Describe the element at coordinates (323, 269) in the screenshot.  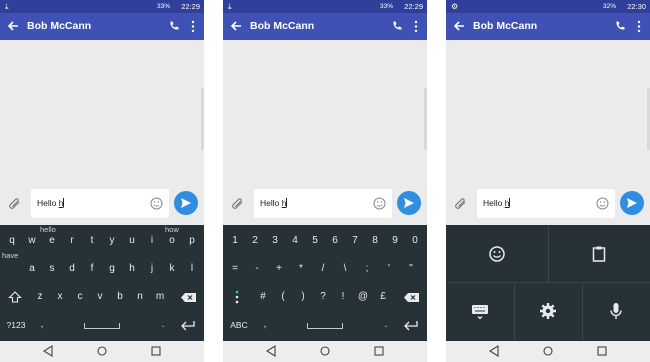
I see `key-slash: /` at that location.